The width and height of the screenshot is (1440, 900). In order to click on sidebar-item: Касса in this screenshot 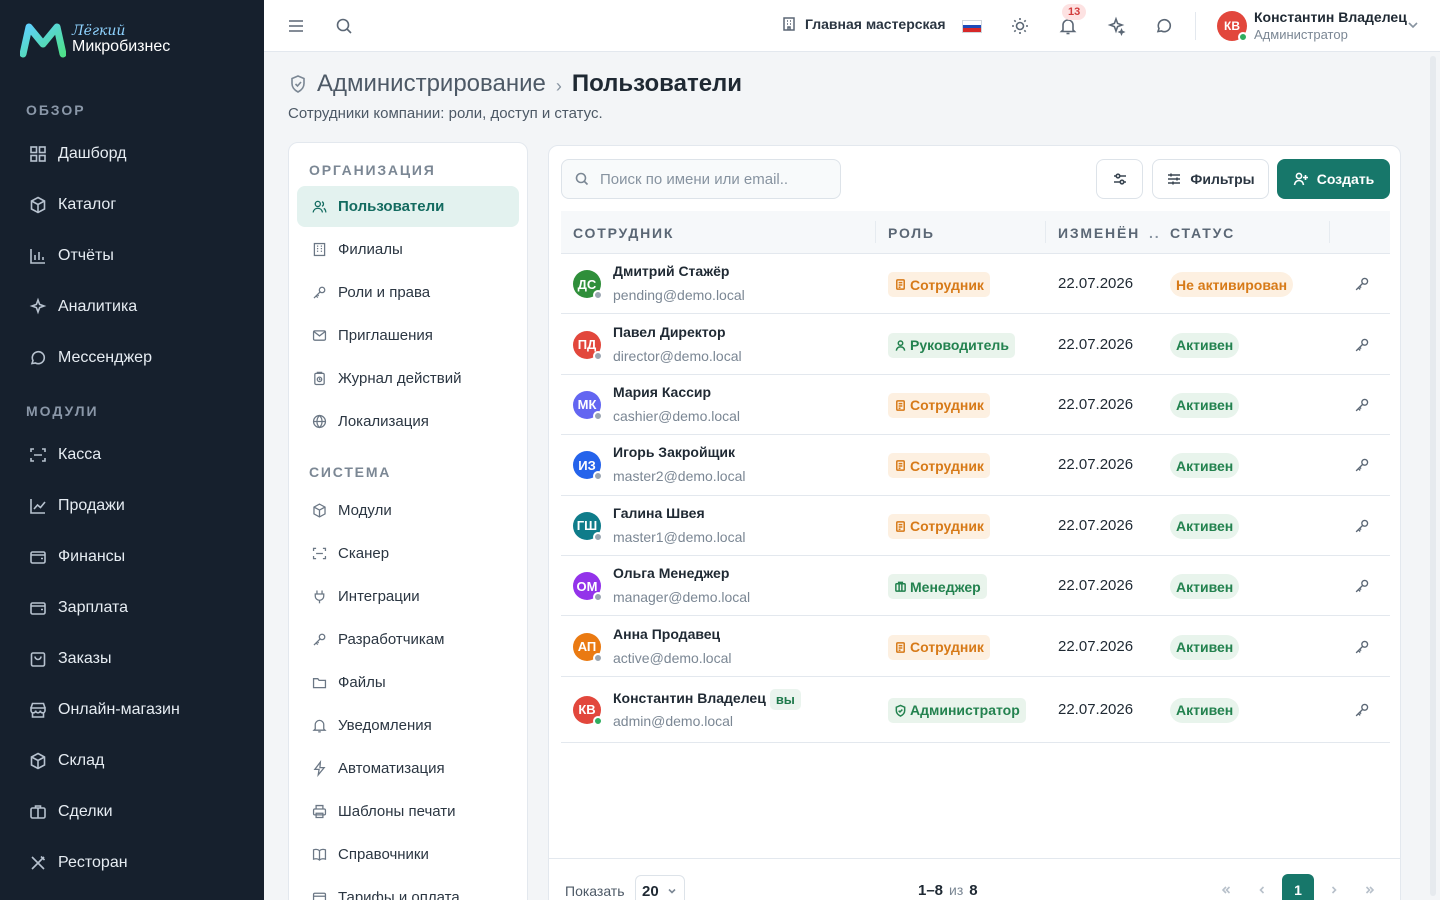, I will do `click(132, 454)`.